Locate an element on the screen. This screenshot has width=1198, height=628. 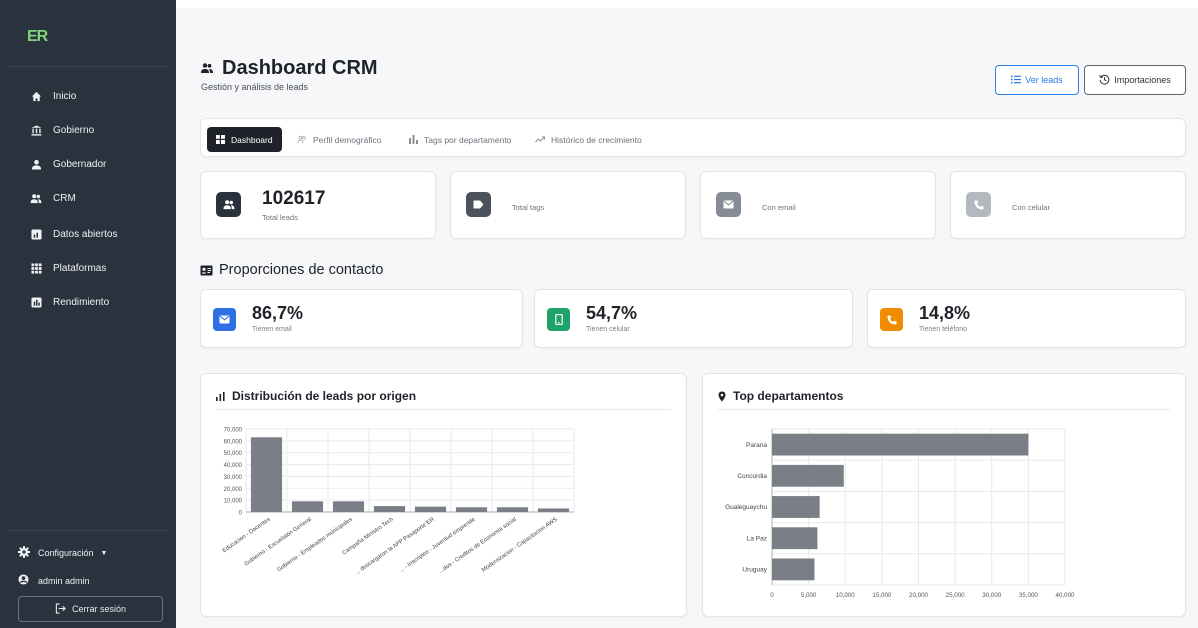
home-icon is located at coordinates (36, 96).